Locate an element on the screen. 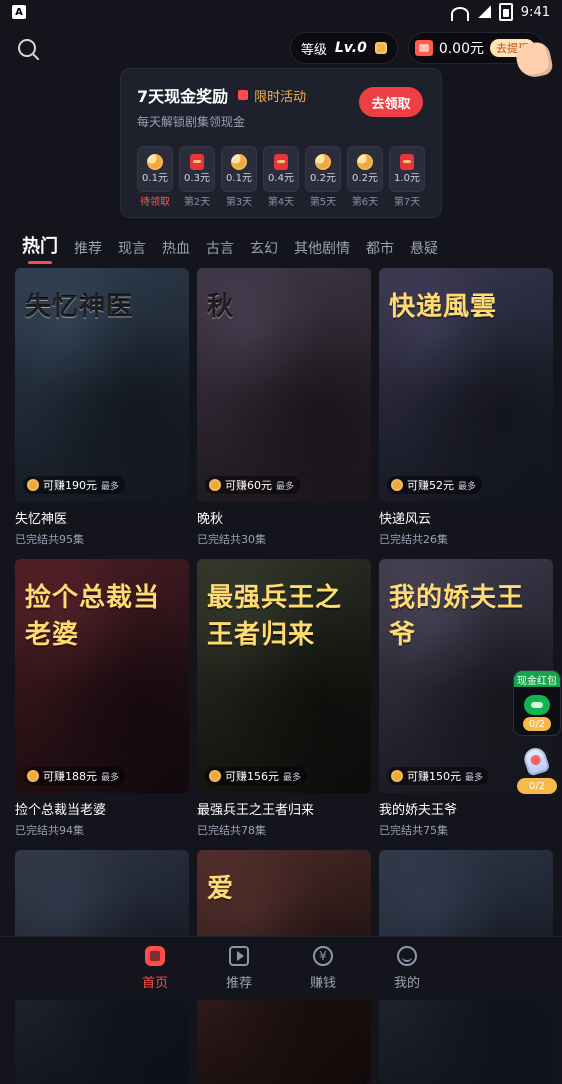 Image resolution: width=562 pixels, height=1084 pixels. drama-episodes: 已完结共75集 is located at coordinates (413, 830).